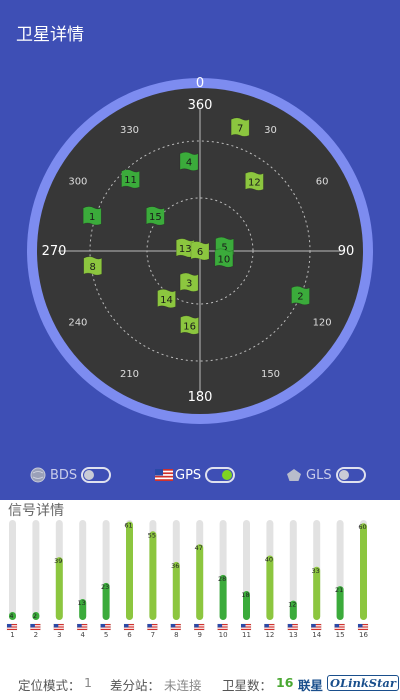 The width and height of the screenshot is (400, 700). I want to click on satellite-id-label: 14, so click(166, 300).